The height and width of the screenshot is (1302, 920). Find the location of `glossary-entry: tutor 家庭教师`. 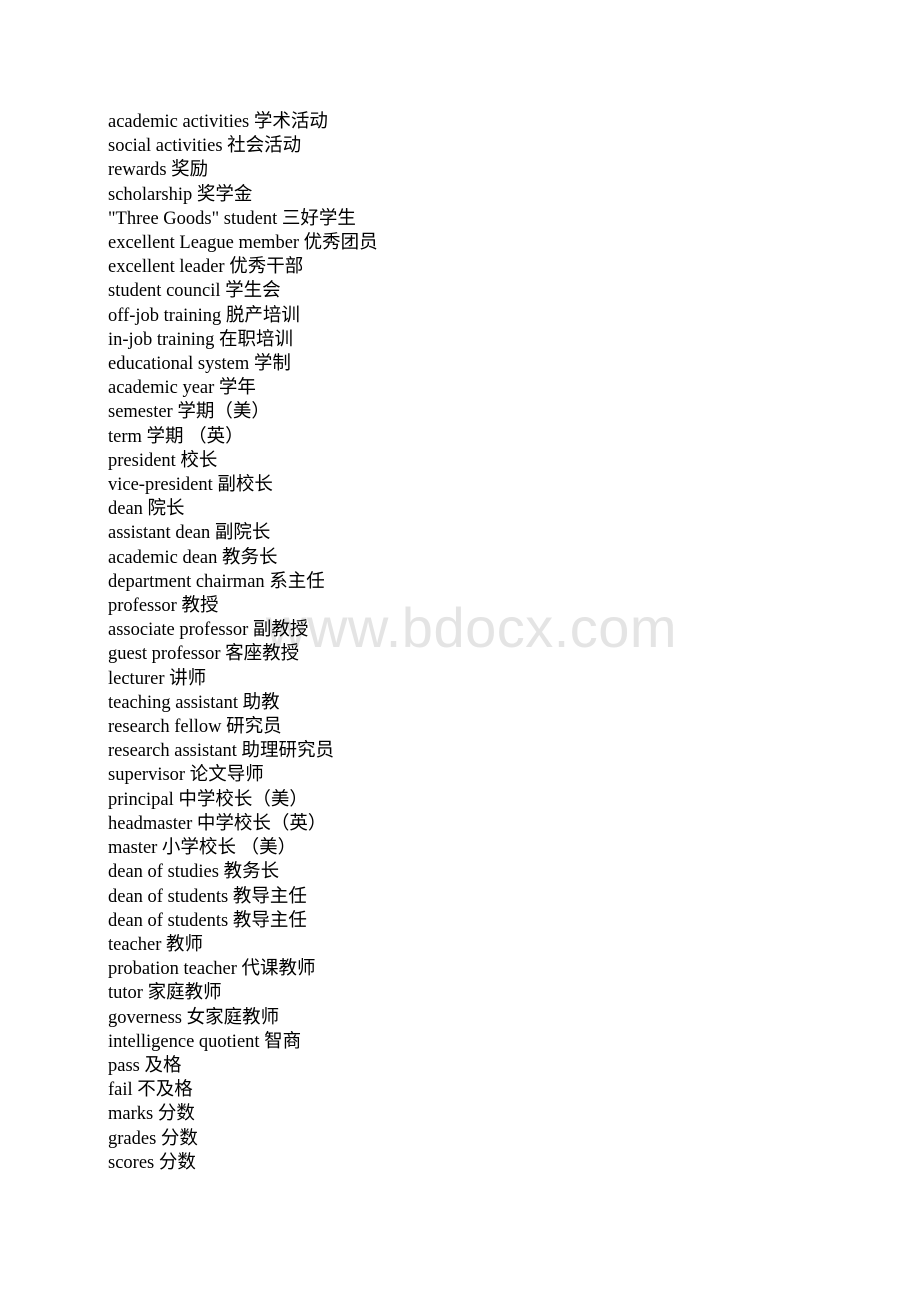

glossary-entry: tutor 家庭教师 is located at coordinates (165, 993).